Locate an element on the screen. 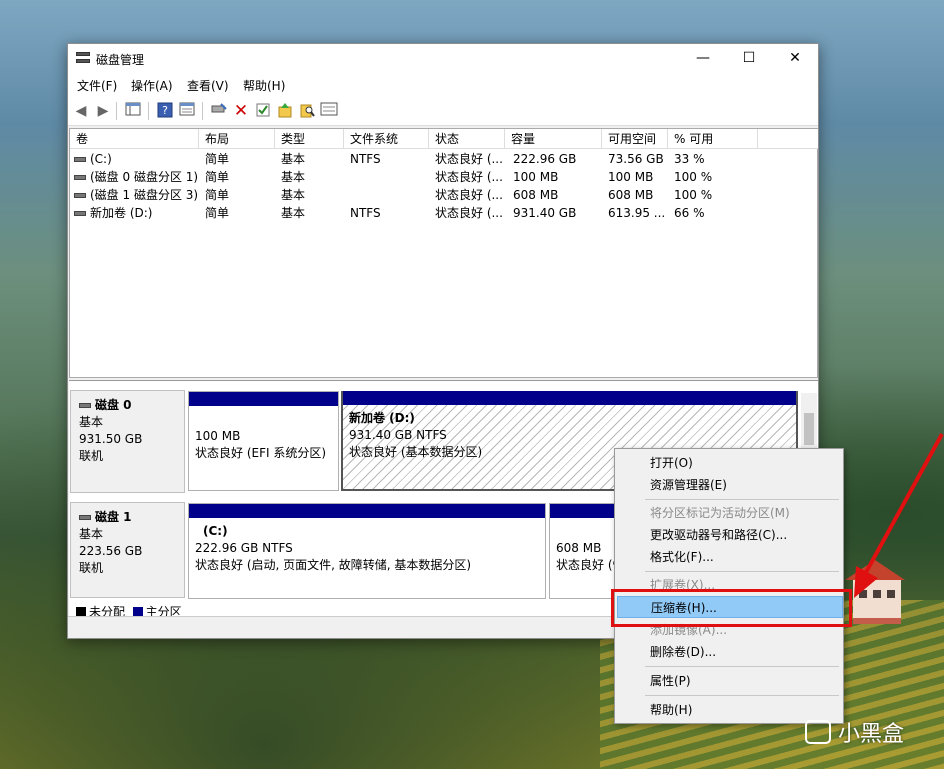 This screenshot has height=769, width=944. volume-name: 新加卷 (D:) is located at coordinates (121, 213).